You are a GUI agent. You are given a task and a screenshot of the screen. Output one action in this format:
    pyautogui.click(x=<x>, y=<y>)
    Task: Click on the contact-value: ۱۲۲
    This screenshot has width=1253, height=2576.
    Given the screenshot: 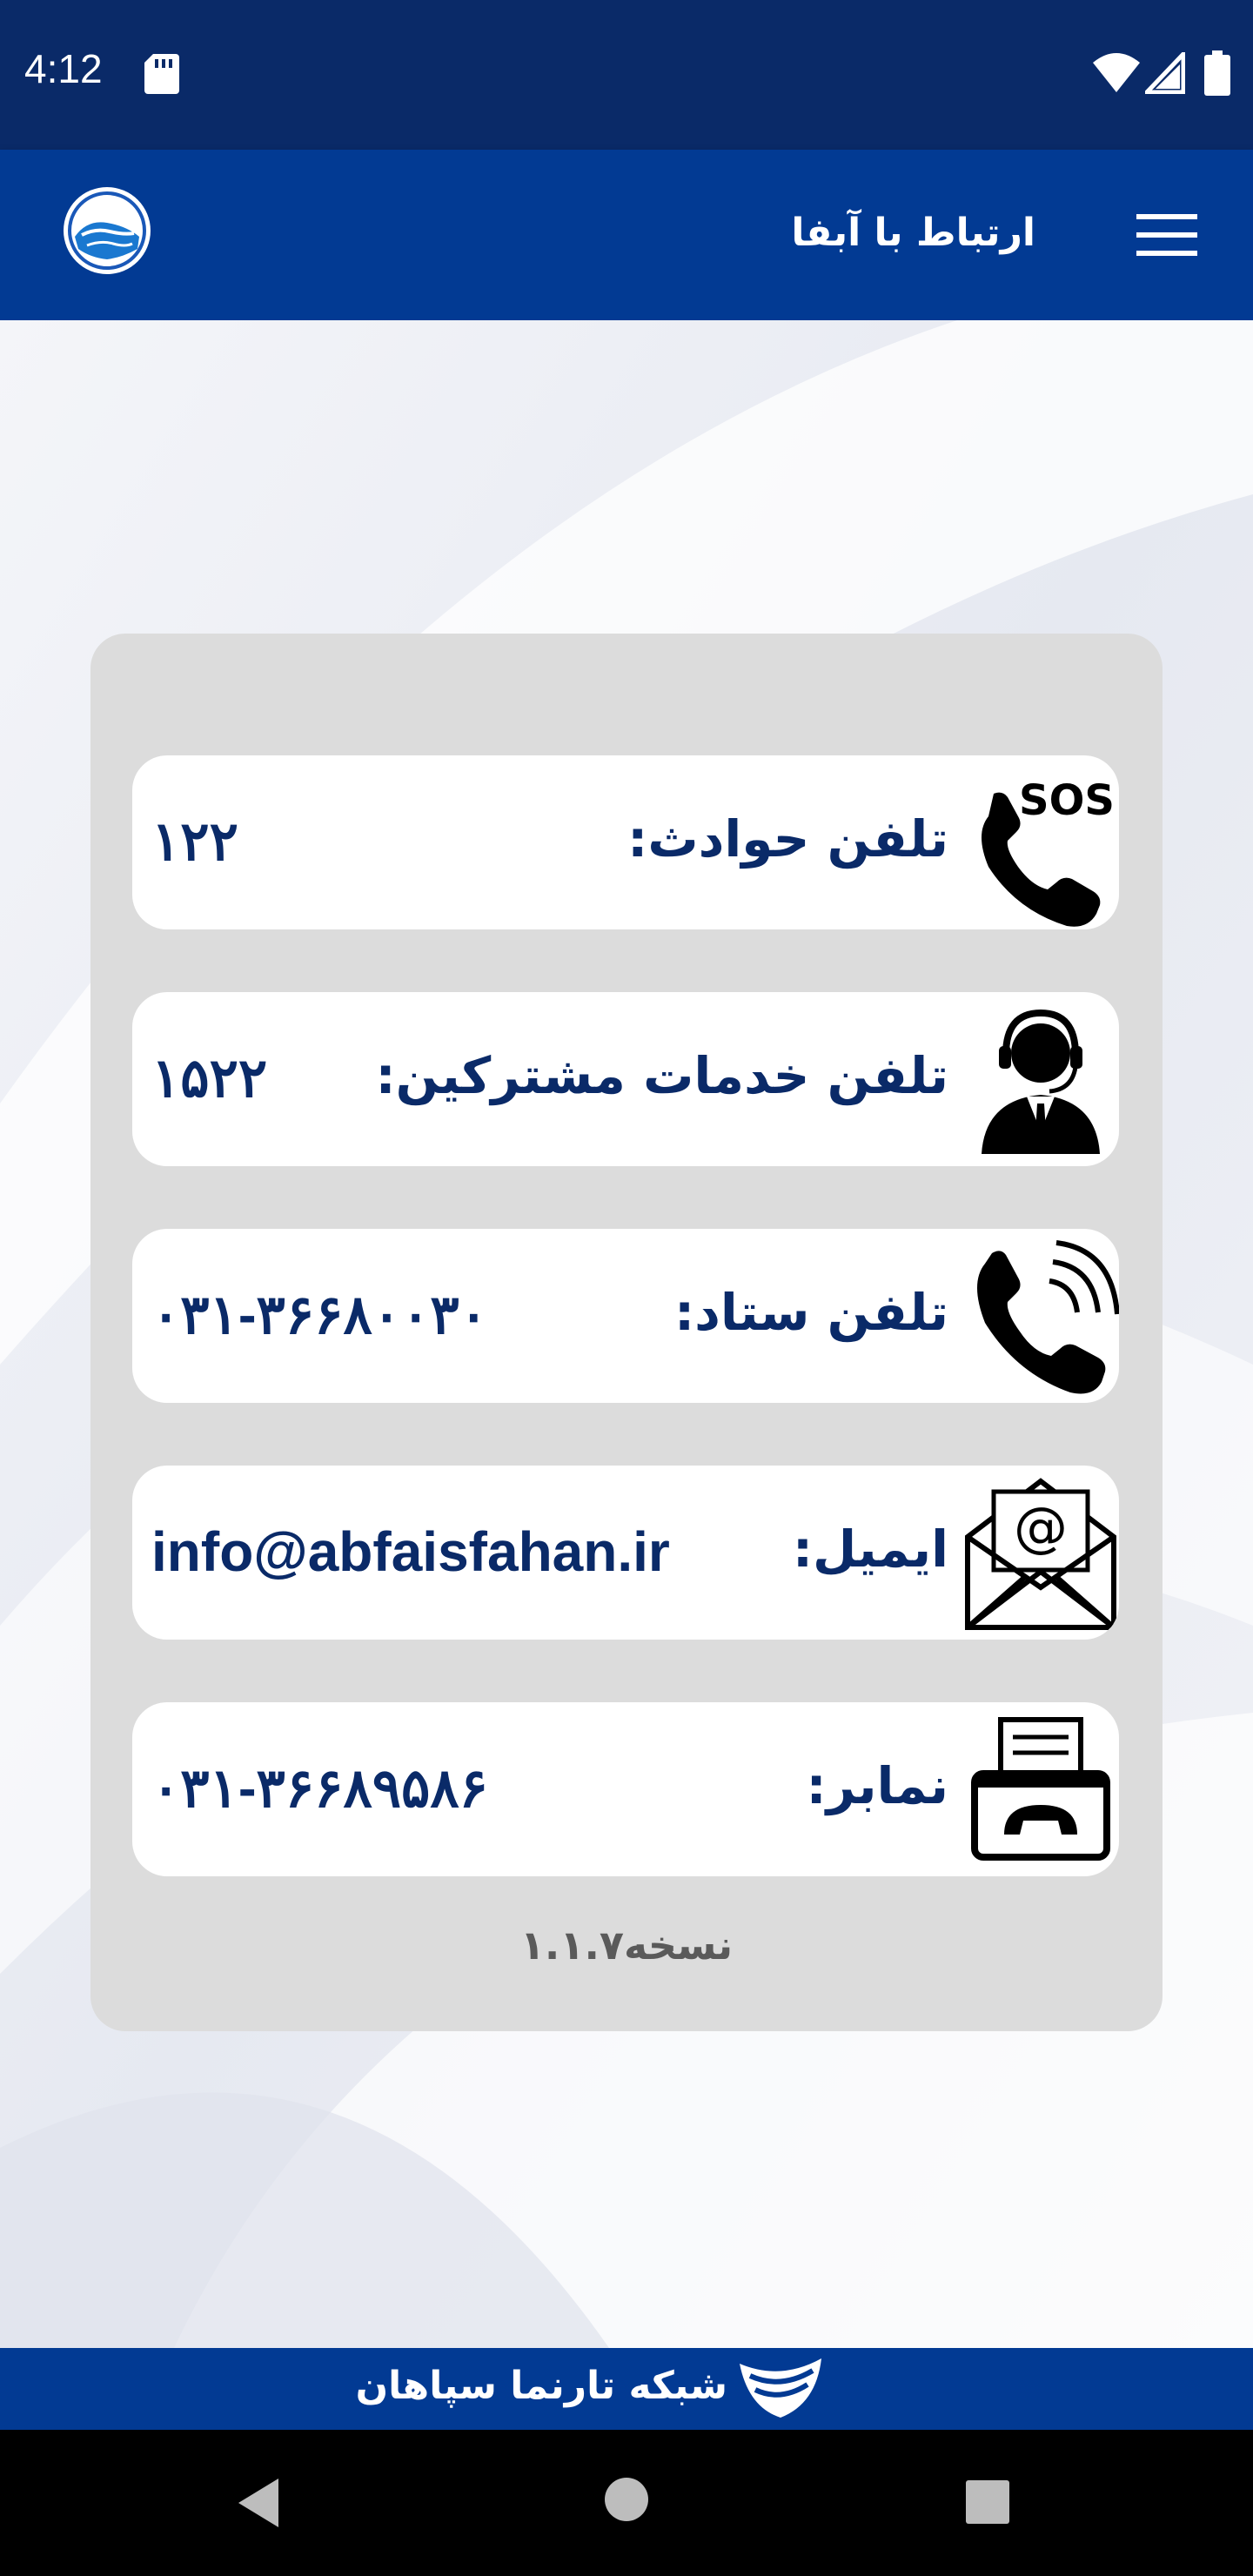 What is the action you would take?
    pyautogui.click(x=194, y=841)
    